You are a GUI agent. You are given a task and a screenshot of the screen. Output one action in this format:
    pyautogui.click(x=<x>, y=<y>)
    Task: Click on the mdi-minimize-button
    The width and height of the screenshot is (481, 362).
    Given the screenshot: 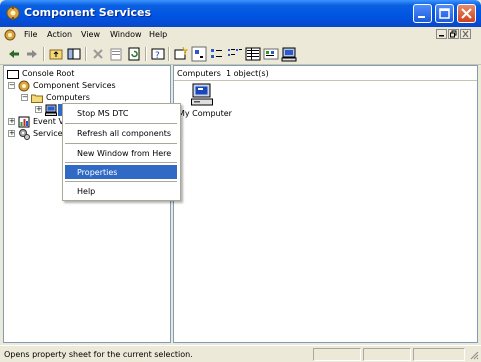 What is the action you would take?
    pyautogui.click(x=441, y=34)
    